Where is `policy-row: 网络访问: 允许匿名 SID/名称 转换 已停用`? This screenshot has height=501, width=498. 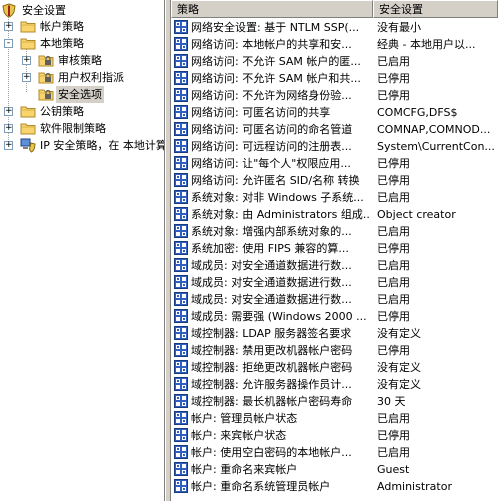 policy-row: 网络访问: 允许匿名 SID/名称 转换 已停用 is located at coordinates (334, 180).